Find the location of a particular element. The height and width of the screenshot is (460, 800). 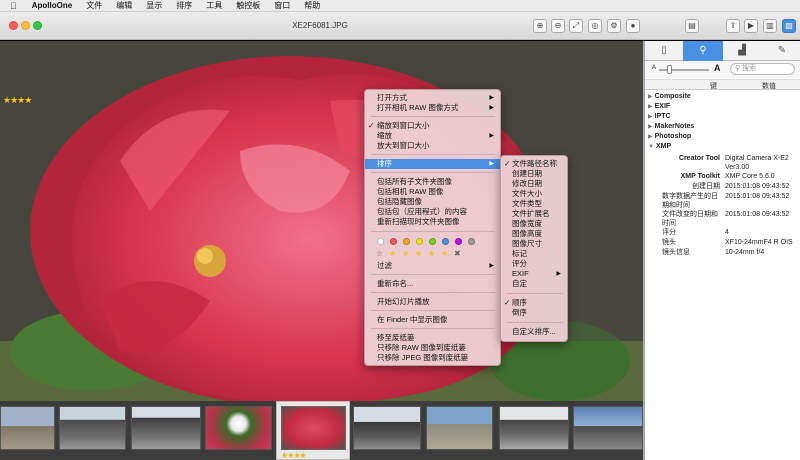

rating-star-icon: ☆ is located at coordinates (379, 253).